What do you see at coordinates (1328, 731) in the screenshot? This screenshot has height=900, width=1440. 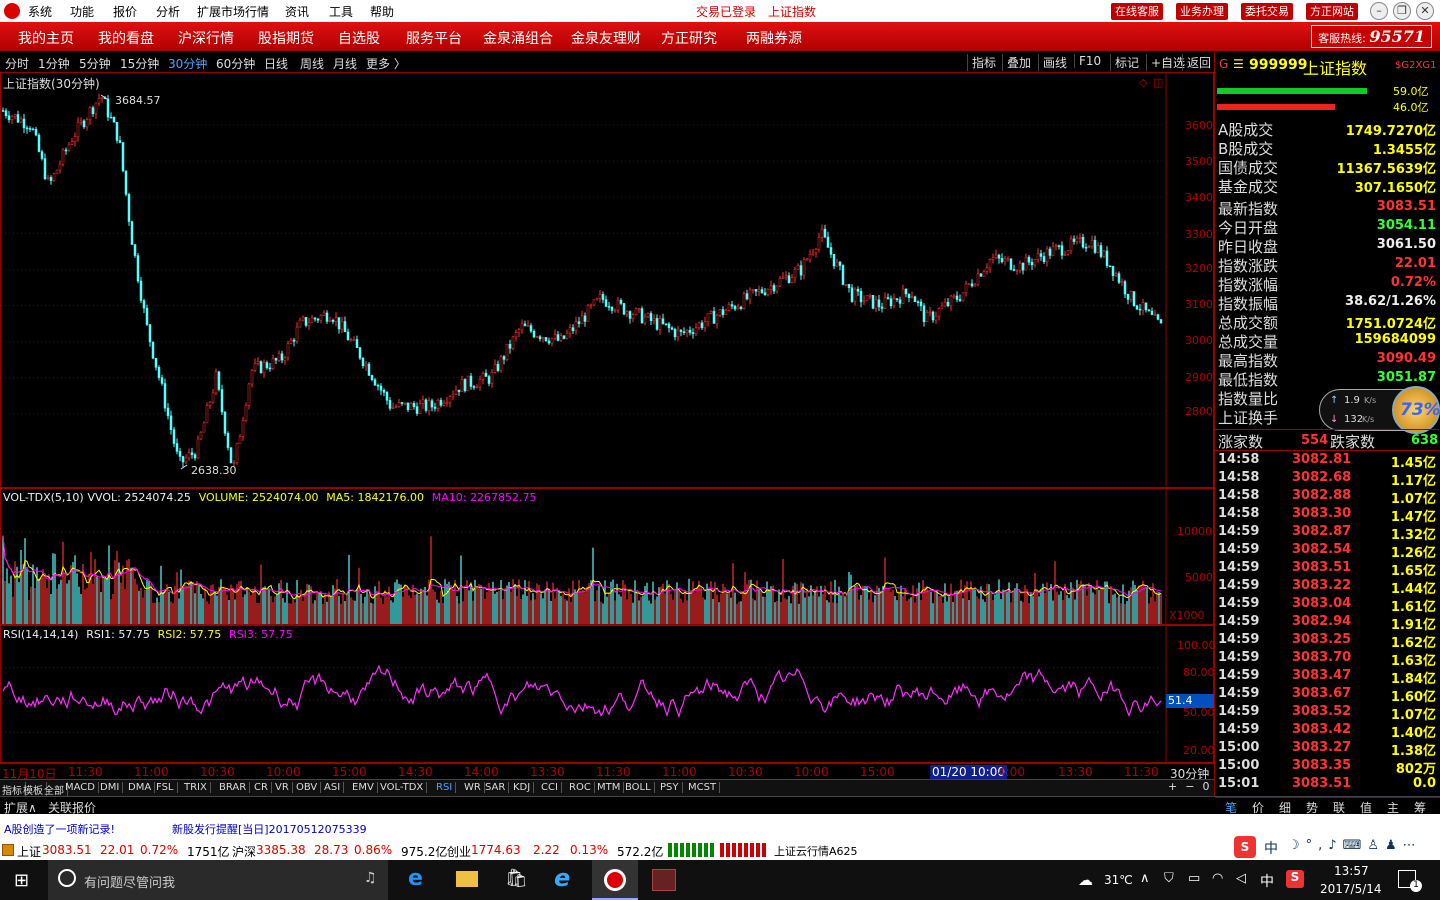 I see `tick-row: 14:59 3083.42 1.40亿` at bounding box center [1328, 731].